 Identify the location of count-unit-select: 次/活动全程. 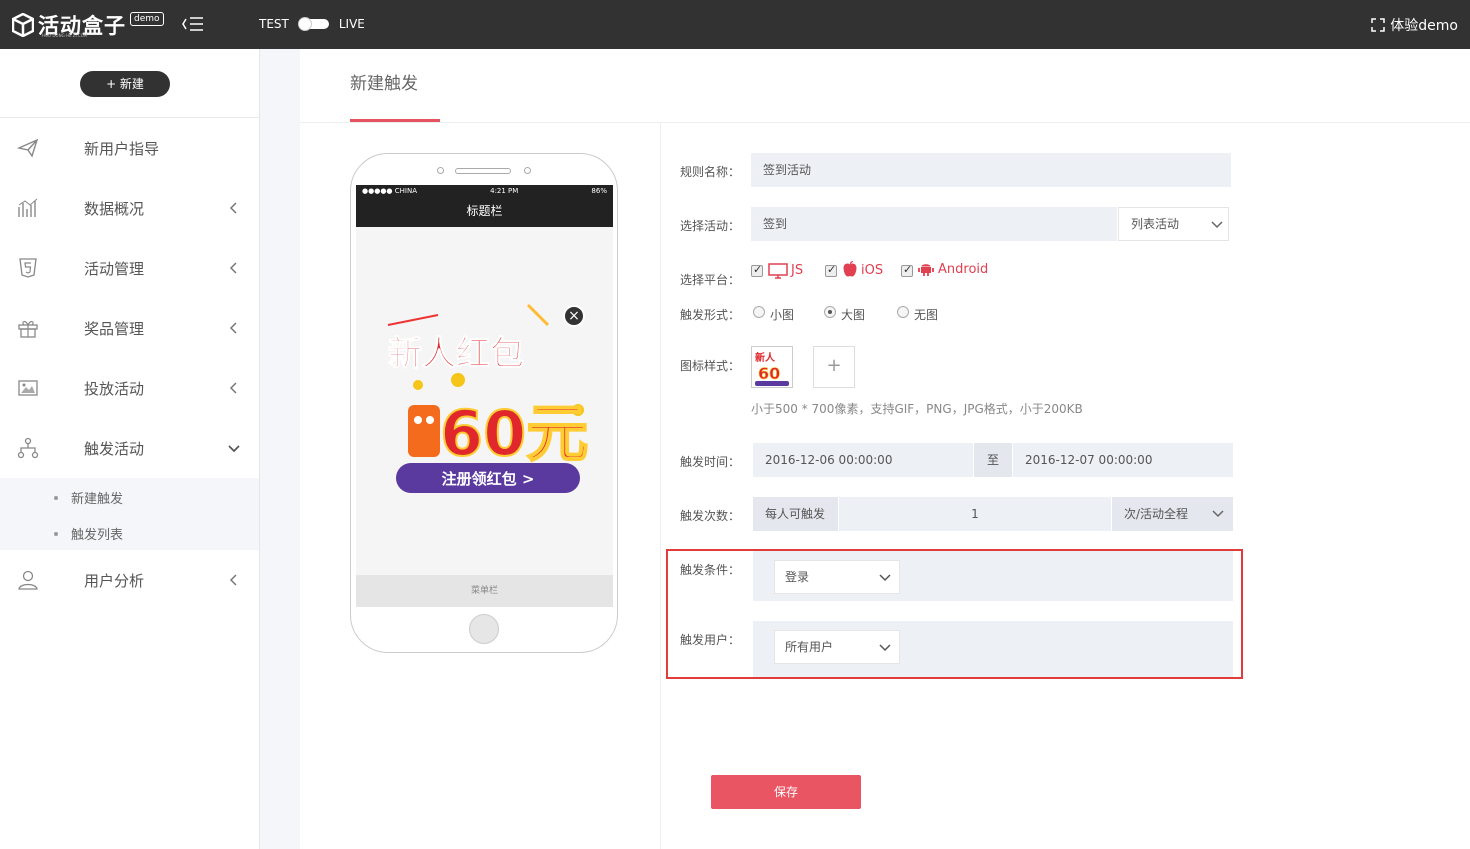
(1172, 514).